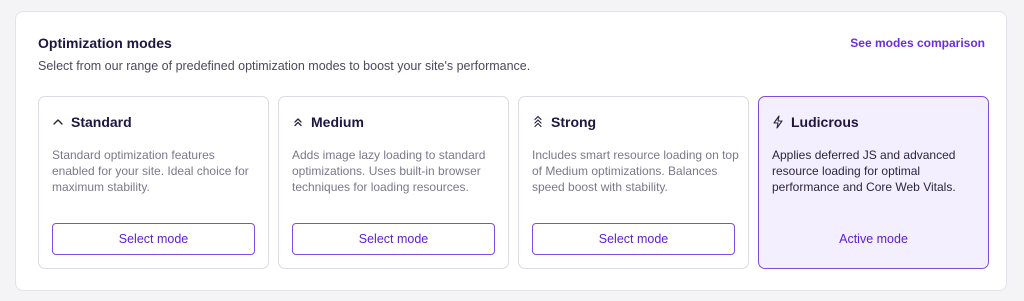 Image resolution: width=1024 pixels, height=301 pixels. I want to click on card-header: Ludicrous, so click(815, 122).